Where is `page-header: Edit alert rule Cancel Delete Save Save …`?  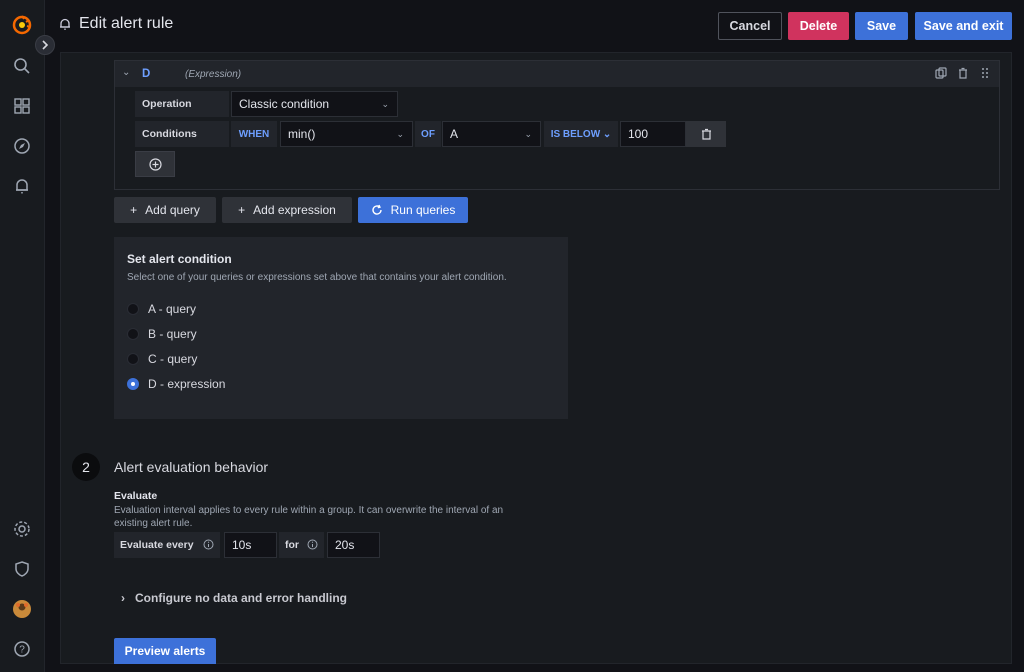 page-header: Edit alert rule Cancel Delete Save Save … is located at coordinates (534, 26).